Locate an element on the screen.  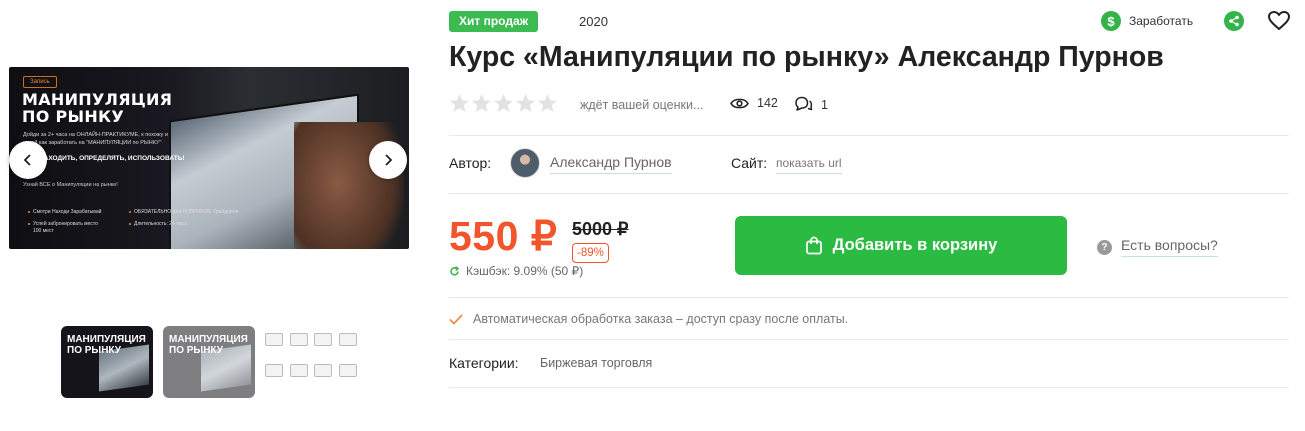
share-icon is located at coordinates (1234, 21).